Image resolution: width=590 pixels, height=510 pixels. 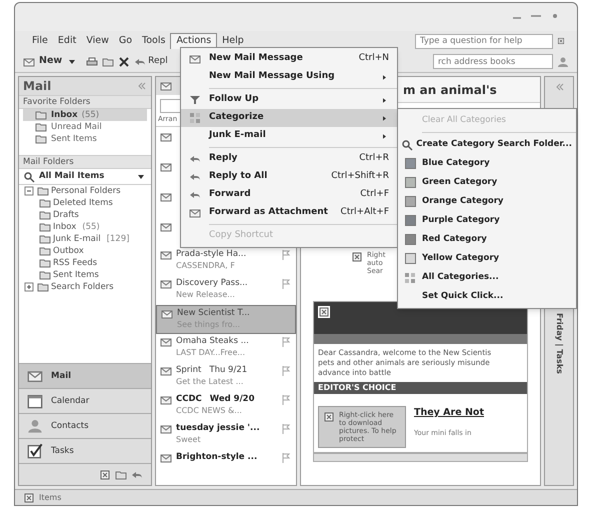 I want to click on menu-item: New Mail Message Using, so click(x=289, y=77).